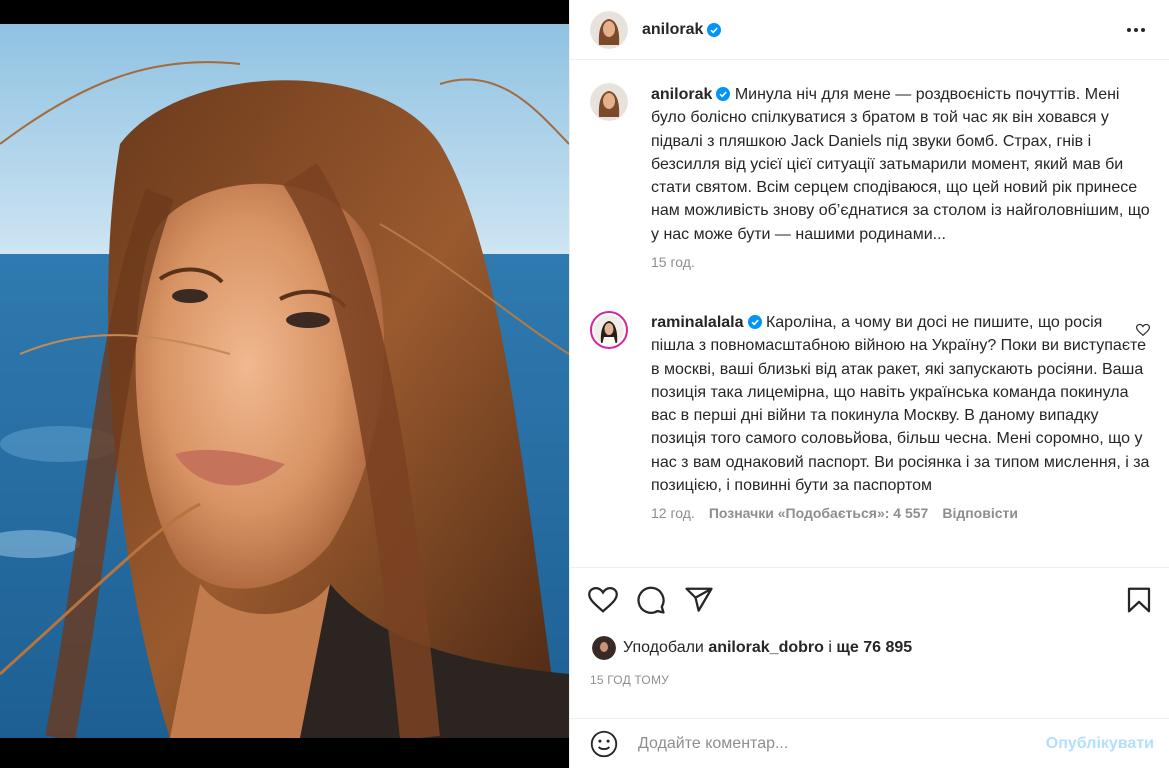 The width and height of the screenshot is (1169, 768). I want to click on comment-icon, so click(651, 600).